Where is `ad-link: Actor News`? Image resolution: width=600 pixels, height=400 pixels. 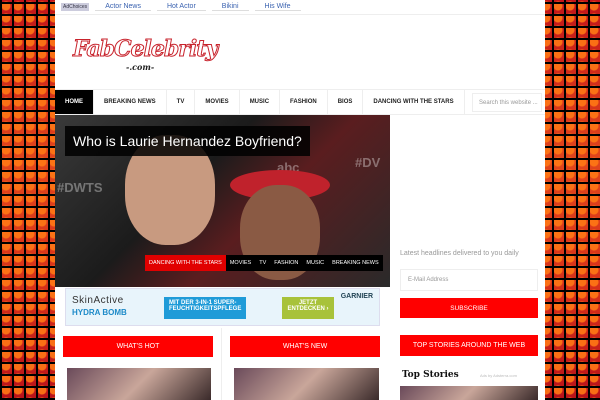
ad-link: Actor News is located at coordinates (123, 7).